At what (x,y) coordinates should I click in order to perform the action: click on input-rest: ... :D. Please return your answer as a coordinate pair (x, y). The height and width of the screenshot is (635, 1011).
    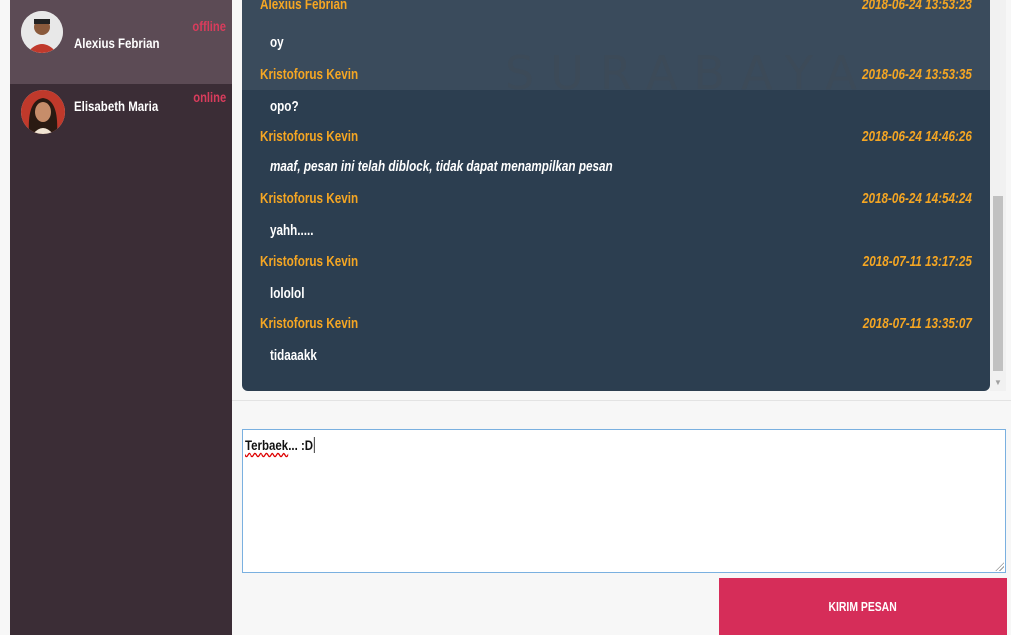
    Looking at the image, I should click on (301, 445).